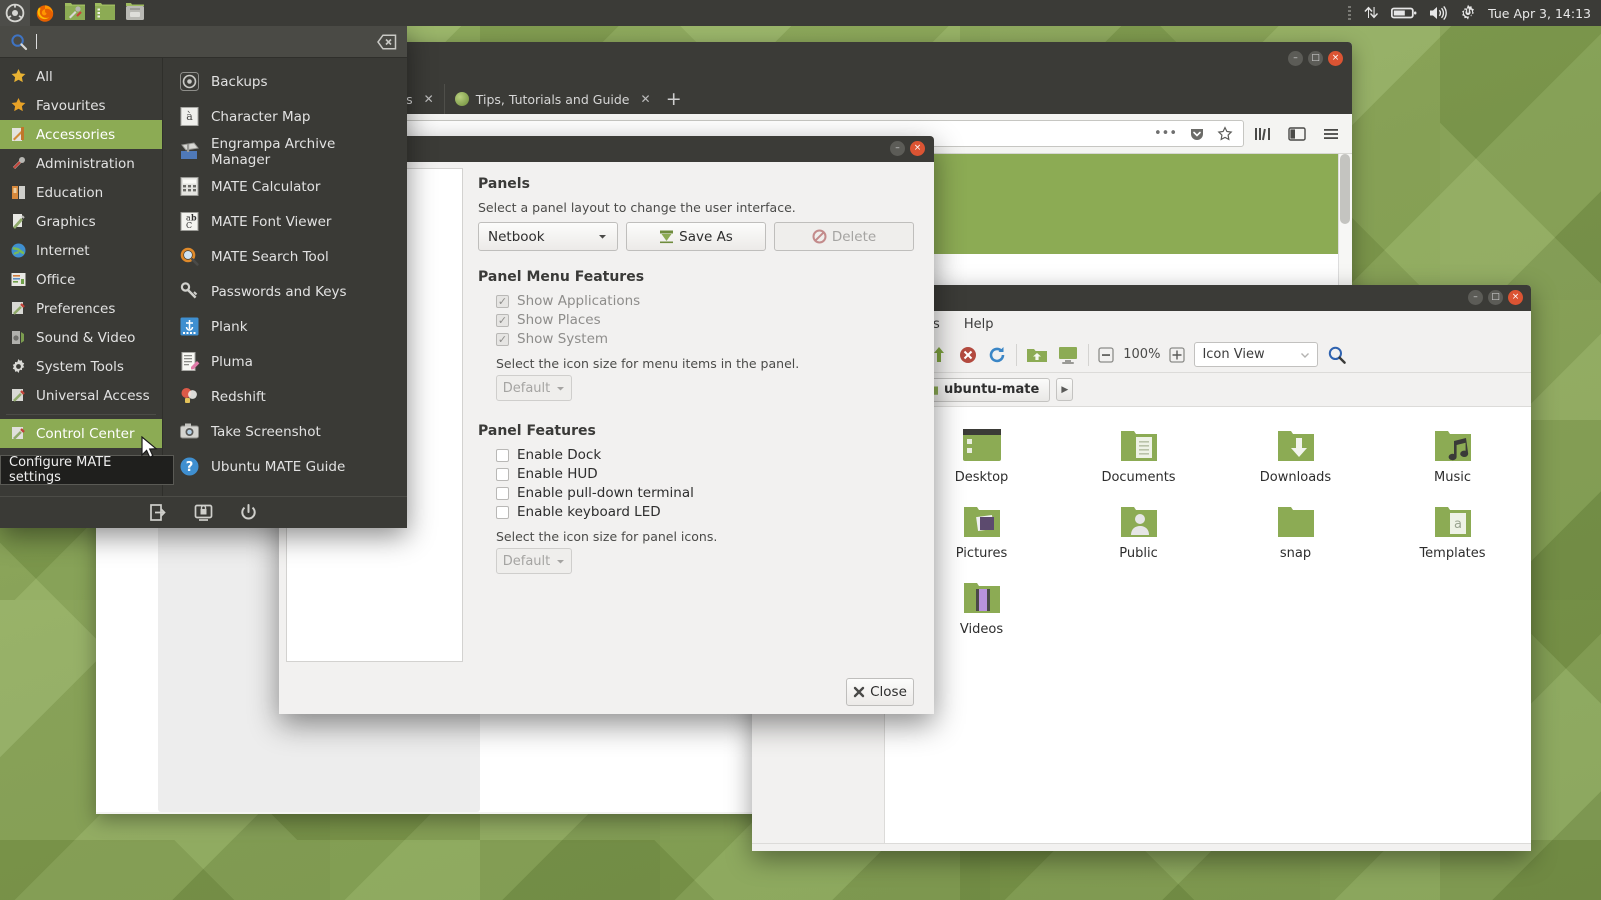 This screenshot has width=1601, height=900. I want to click on lock-screen-icon, so click(203, 512).